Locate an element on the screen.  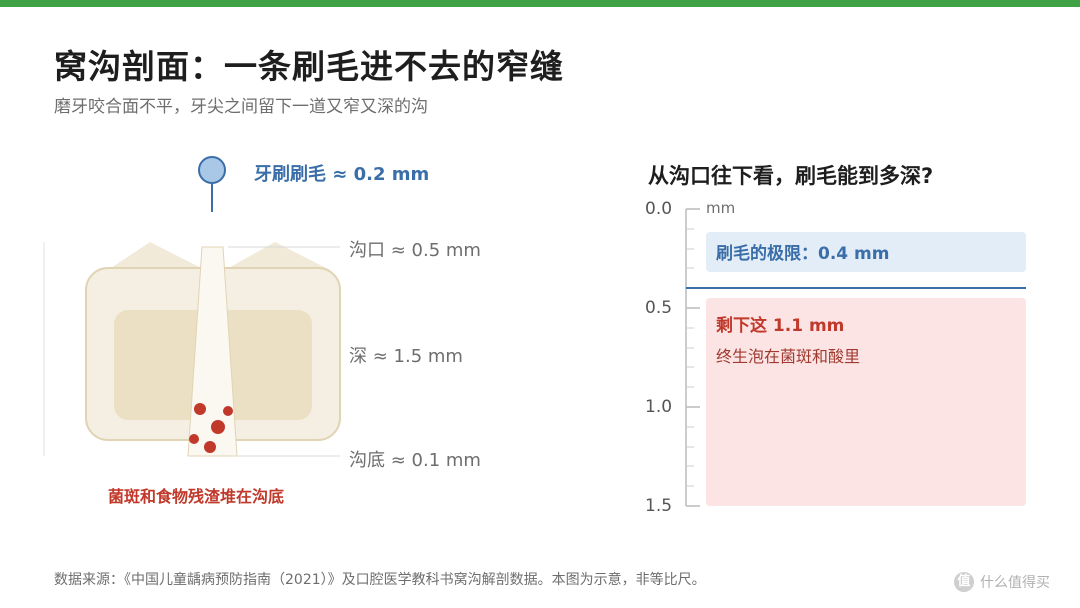
chart-title: 从沟口往下看，刷毛能到多深? is located at coordinates (791, 176).